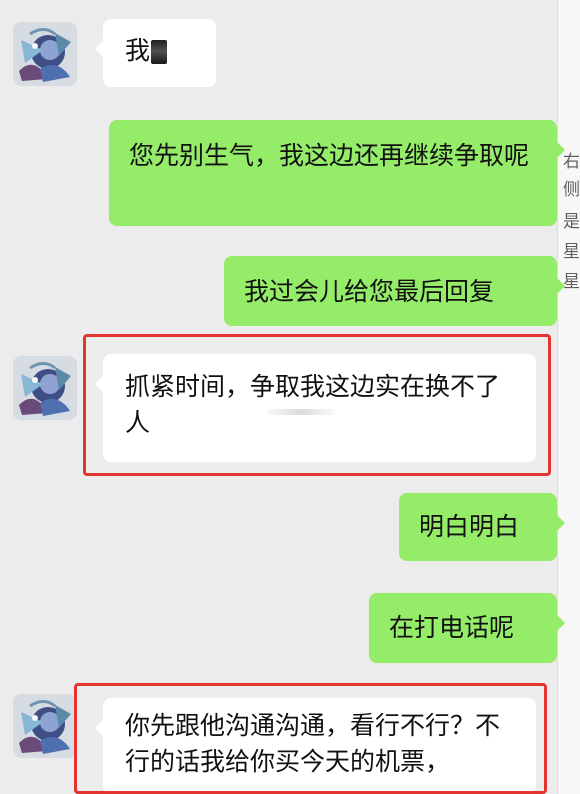  I want to click on incoming-message-1: 我, so click(155, 53).